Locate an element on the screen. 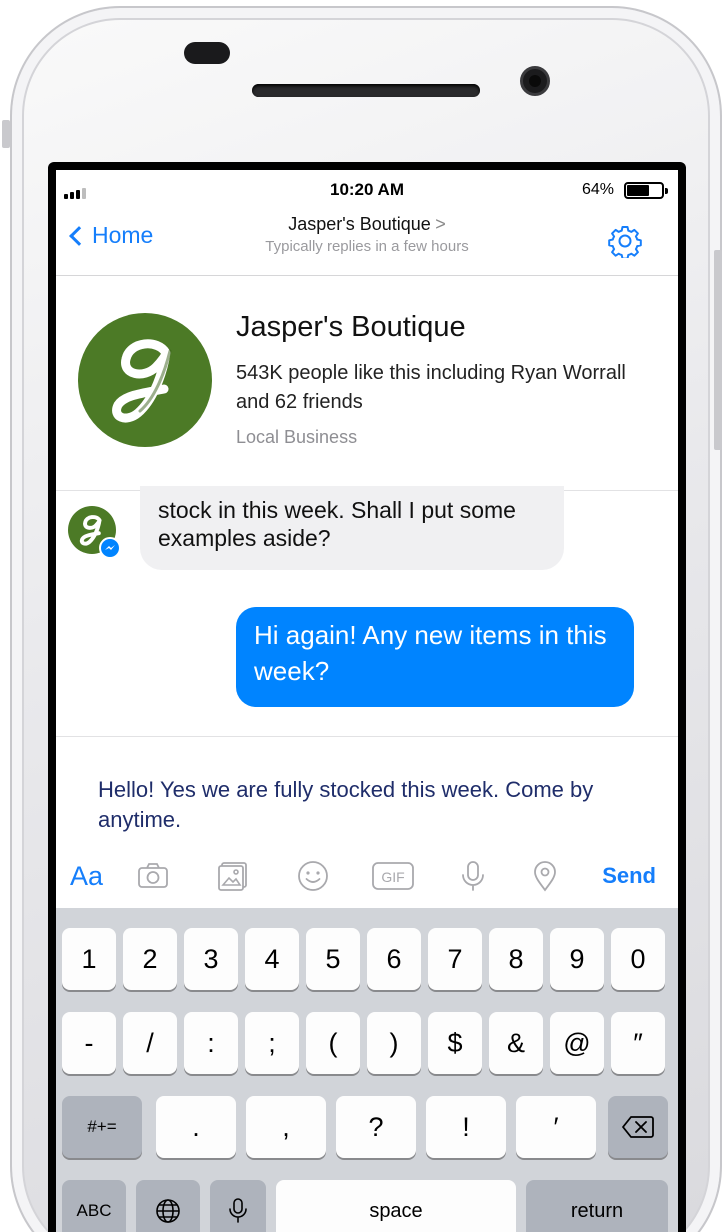 The width and height of the screenshot is (722, 1232). gallery-button is located at coordinates (233, 876).